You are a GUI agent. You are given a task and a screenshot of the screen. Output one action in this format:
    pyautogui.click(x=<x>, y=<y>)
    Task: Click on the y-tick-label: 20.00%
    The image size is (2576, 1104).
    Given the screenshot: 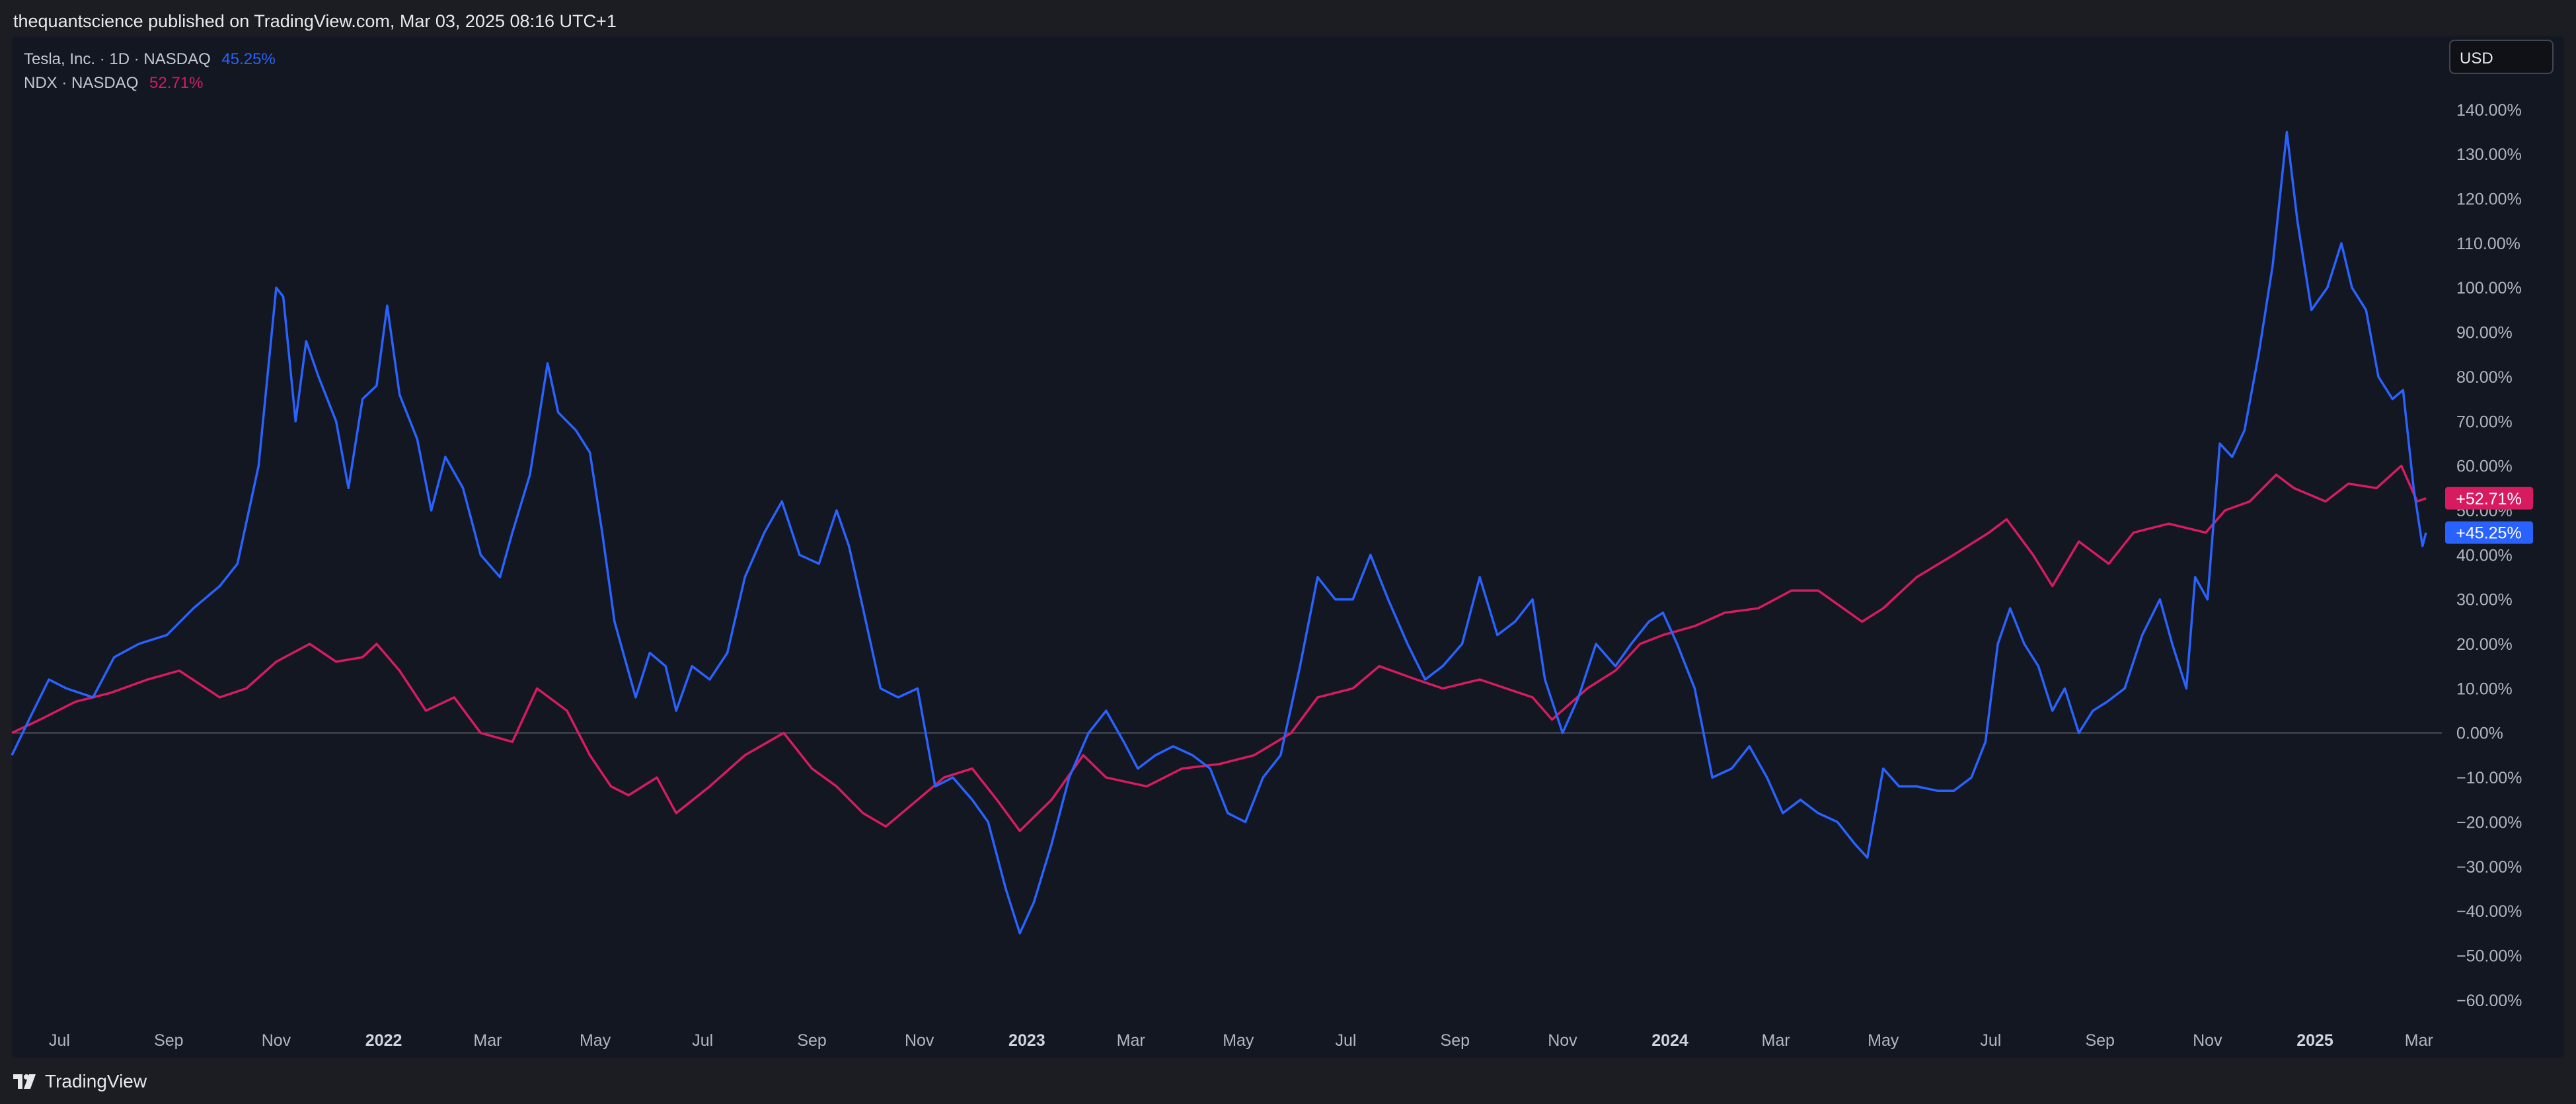 What is the action you would take?
    pyautogui.click(x=2484, y=644)
    